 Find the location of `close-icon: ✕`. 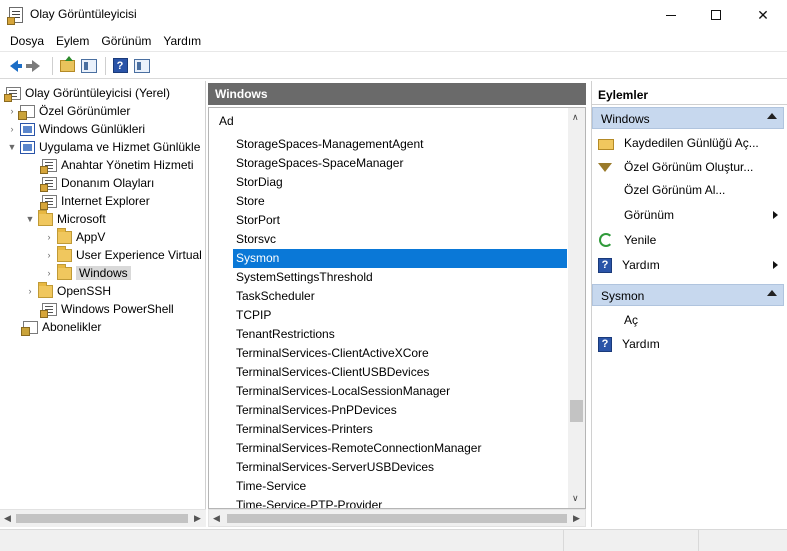

close-icon: ✕ is located at coordinates (763, 14).